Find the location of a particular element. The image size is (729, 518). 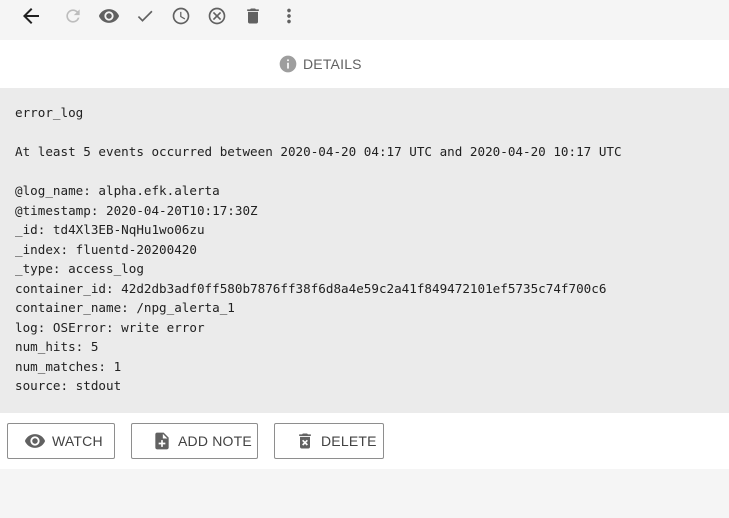

alert-title: error_log is located at coordinates (49, 112).